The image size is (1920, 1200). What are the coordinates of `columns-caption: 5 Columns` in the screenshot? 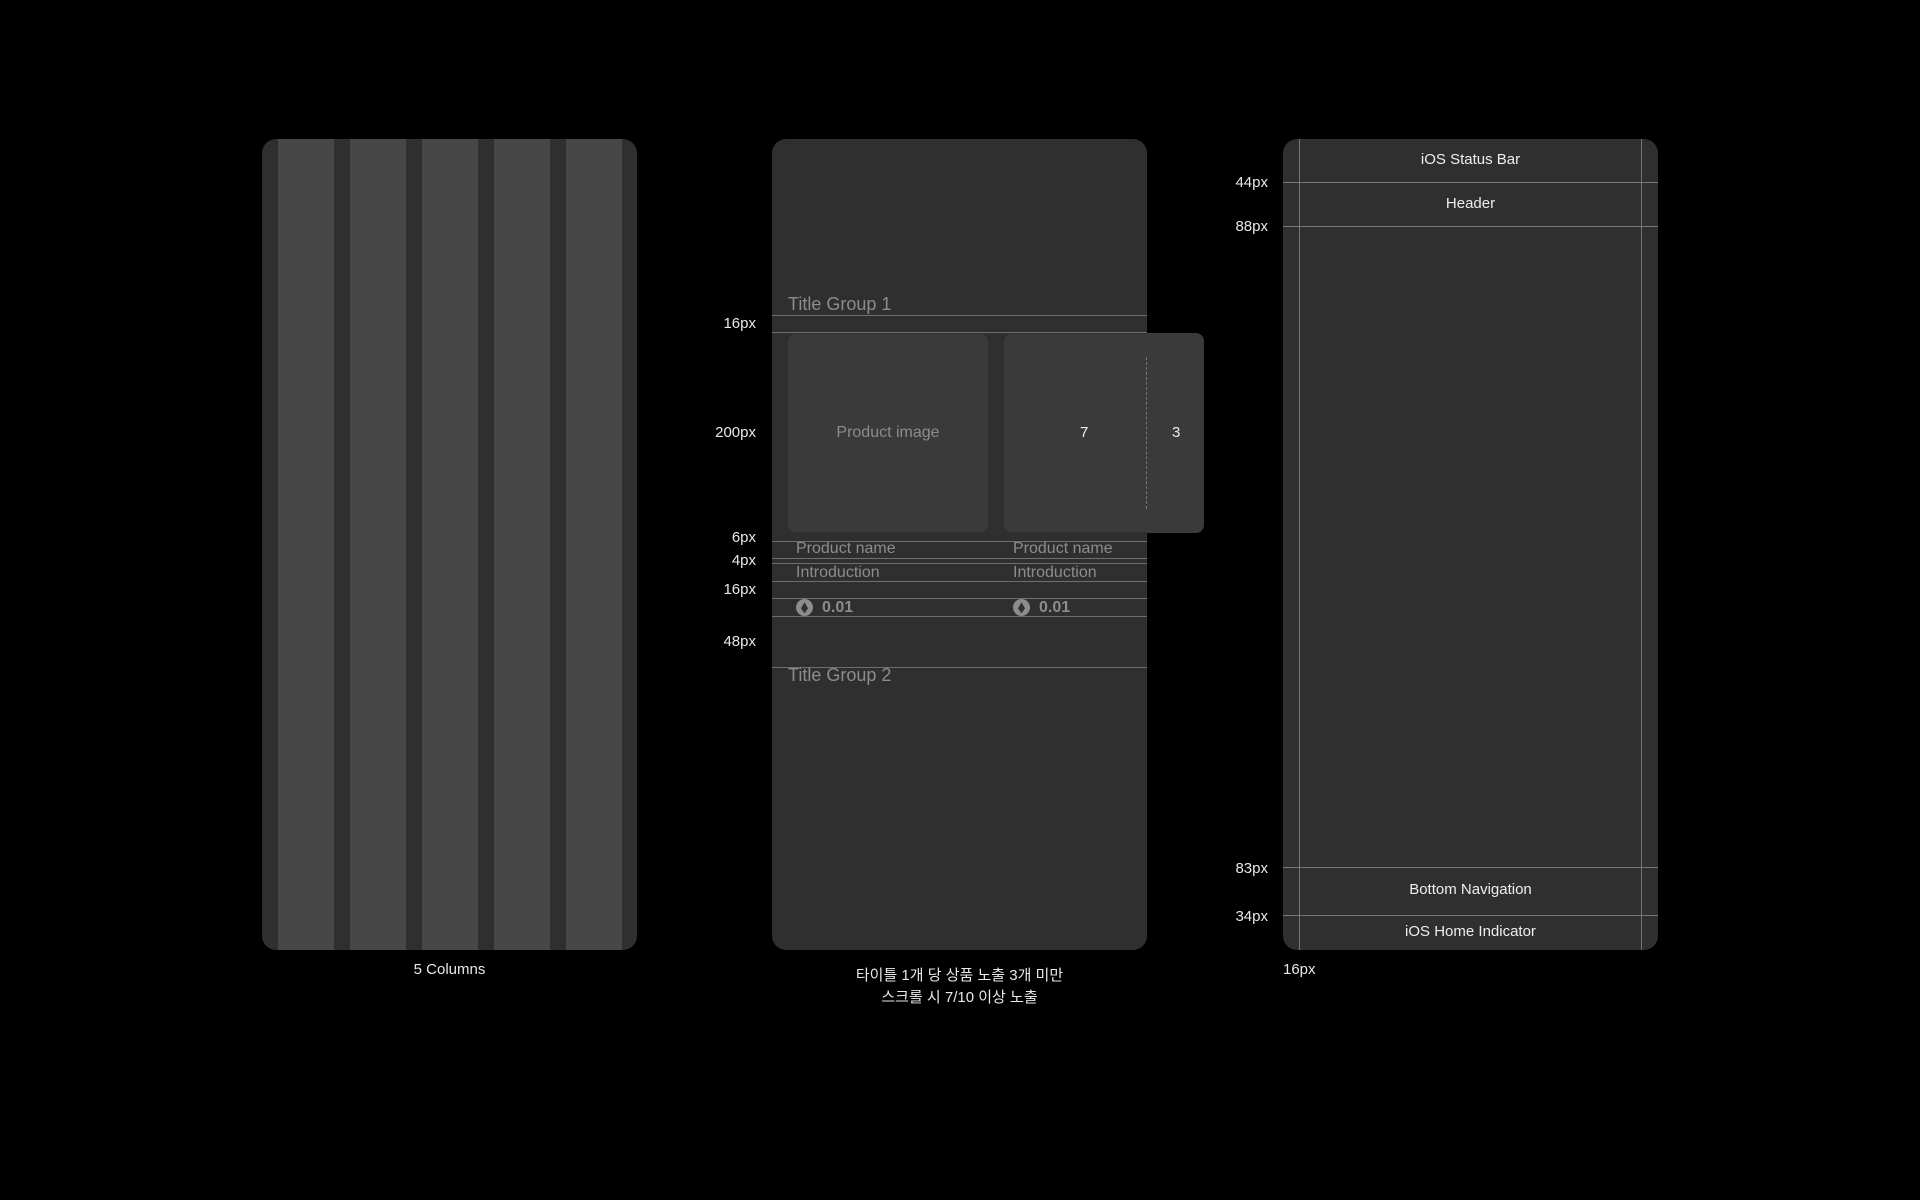 It's located at (449, 969).